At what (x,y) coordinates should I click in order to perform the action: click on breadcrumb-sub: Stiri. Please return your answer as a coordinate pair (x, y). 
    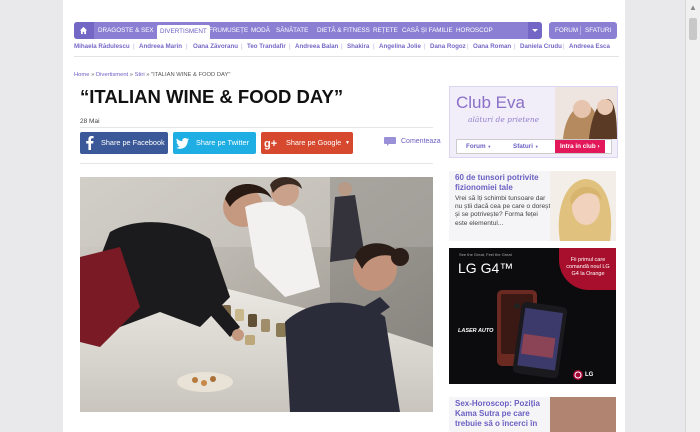
    Looking at the image, I should click on (140, 75).